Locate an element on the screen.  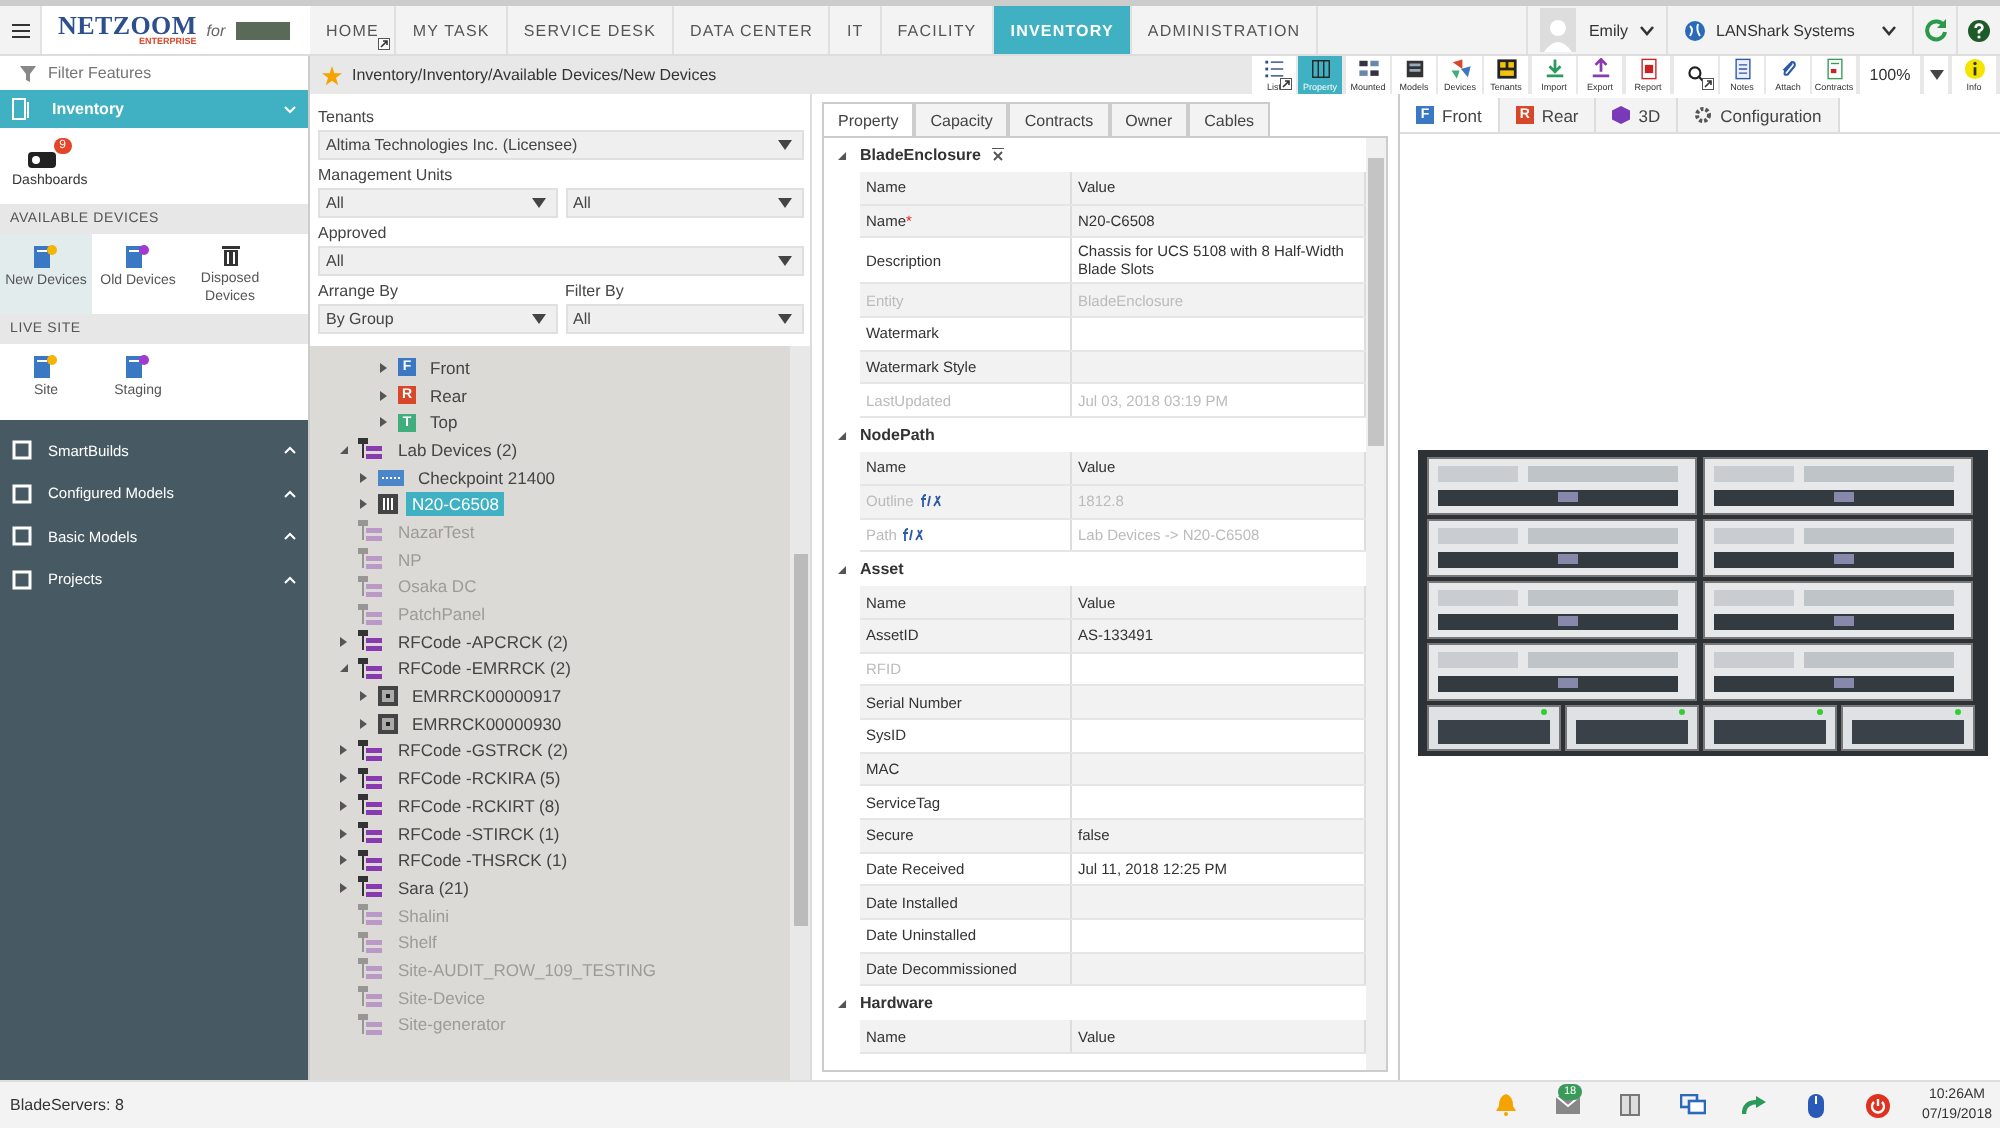
view-tab: Configuration is located at coordinates (1759, 115).